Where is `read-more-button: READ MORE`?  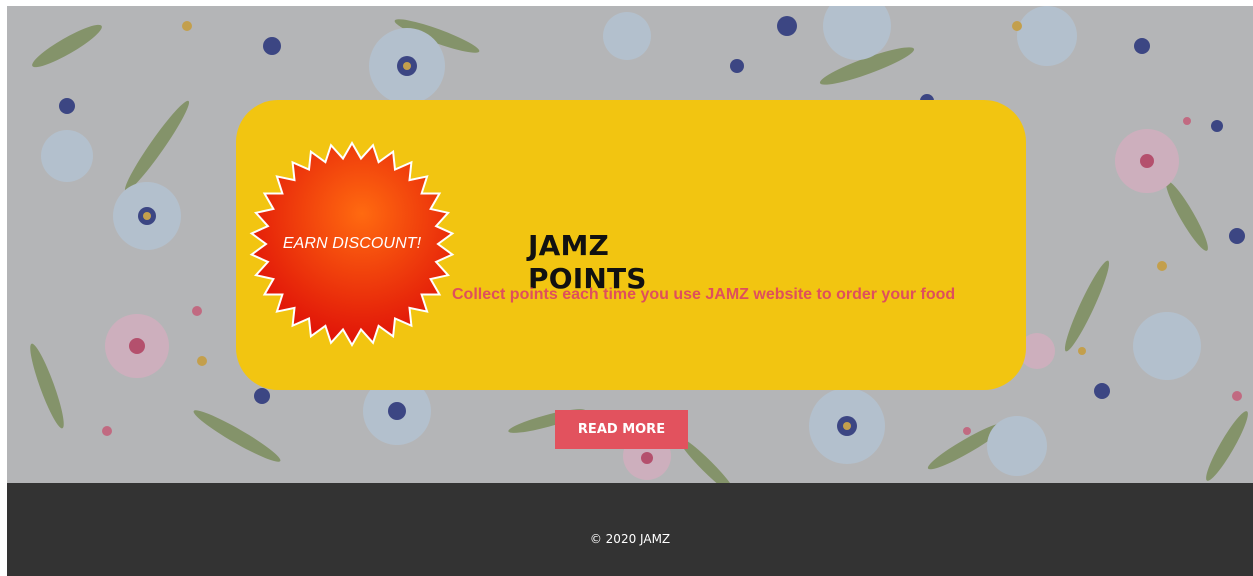 read-more-button: READ MORE is located at coordinates (621, 429).